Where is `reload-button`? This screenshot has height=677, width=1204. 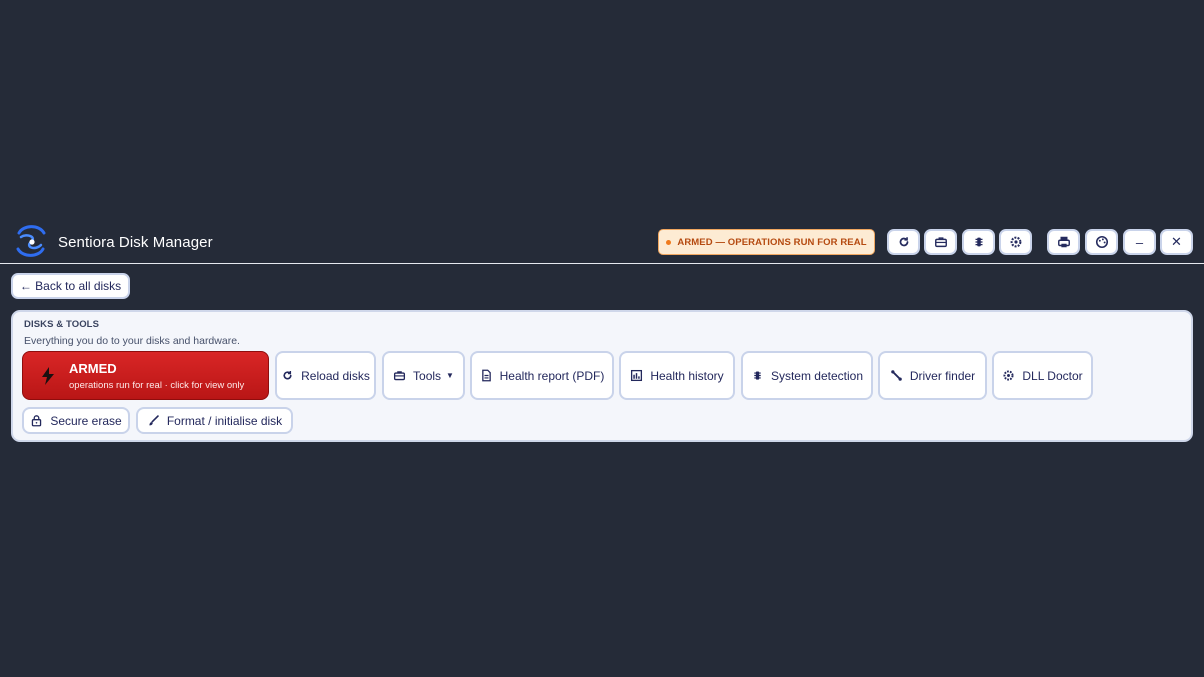
reload-button is located at coordinates (903, 242).